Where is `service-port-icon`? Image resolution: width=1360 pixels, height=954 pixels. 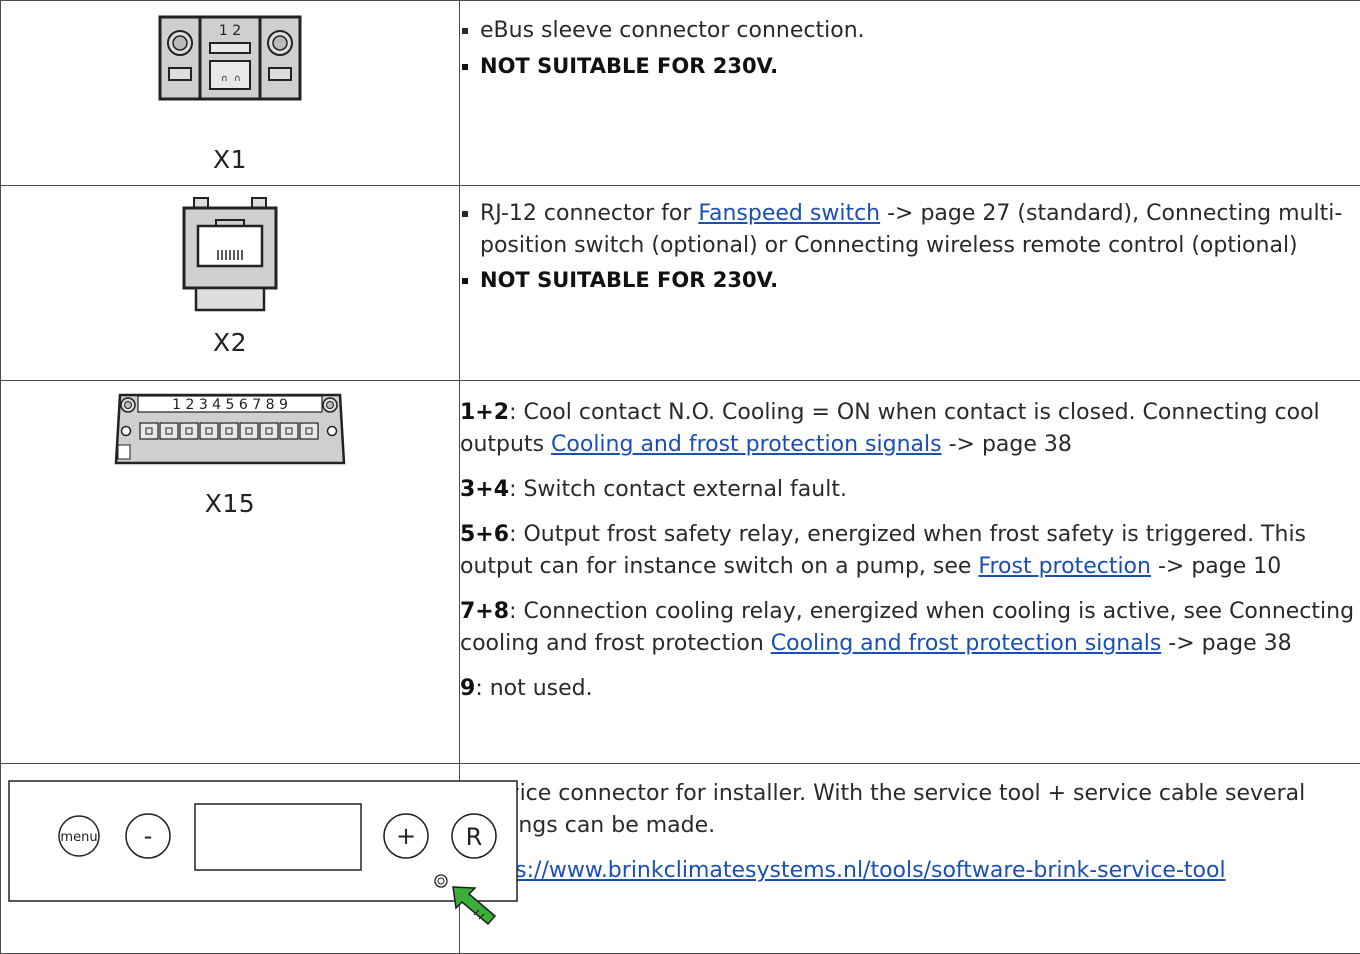 service-port-icon is located at coordinates (441, 881).